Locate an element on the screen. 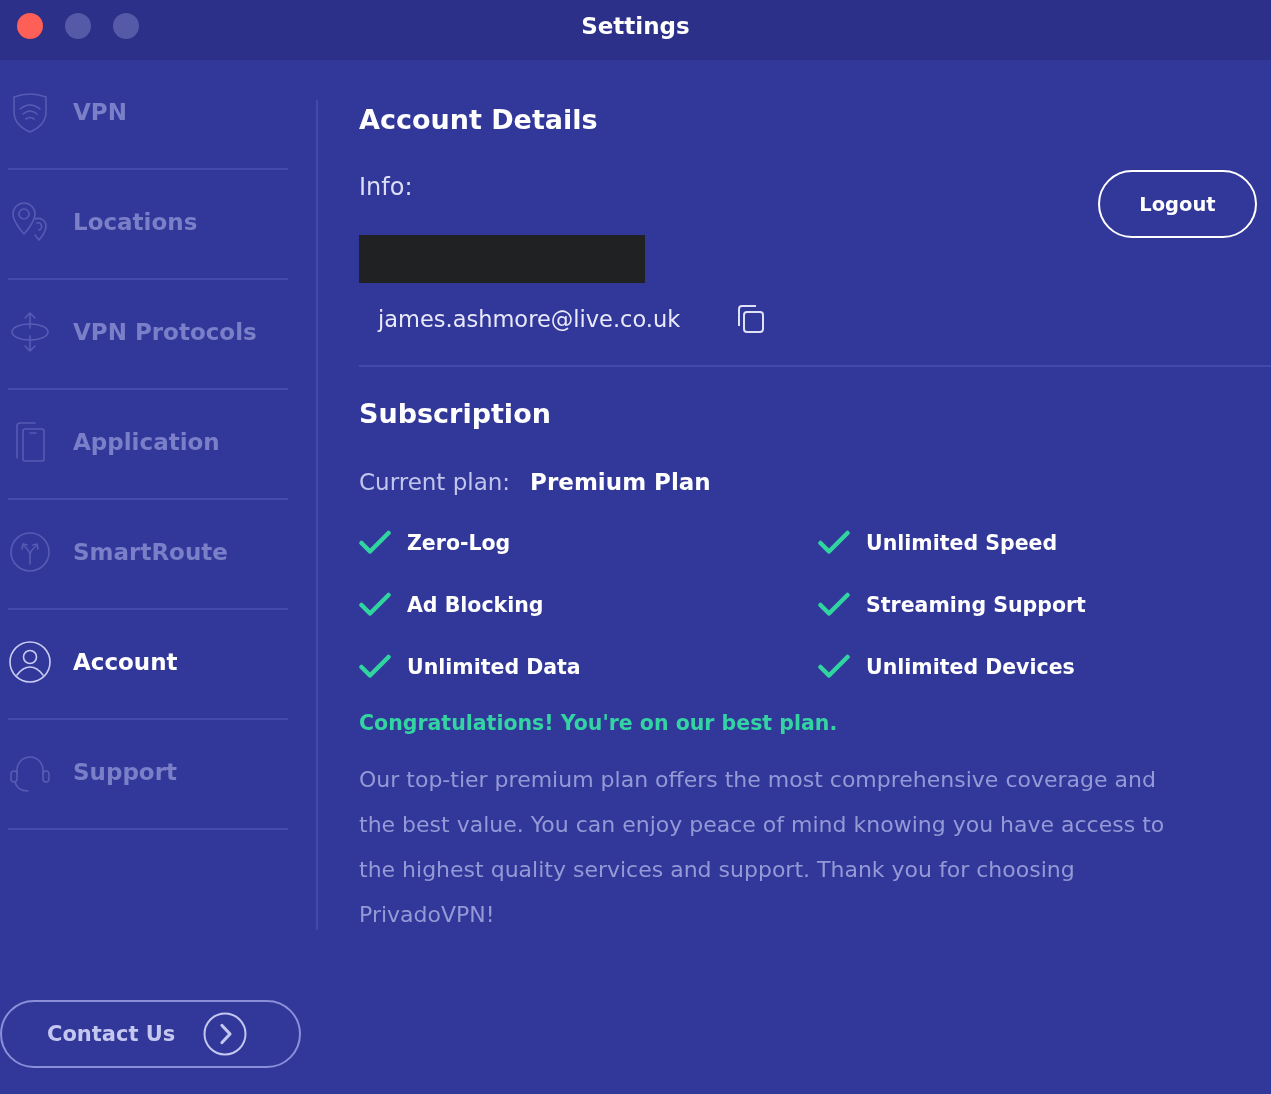 Image resolution: width=1271 pixels, height=1094 pixels. feature-label: Zero-Log is located at coordinates (459, 543).